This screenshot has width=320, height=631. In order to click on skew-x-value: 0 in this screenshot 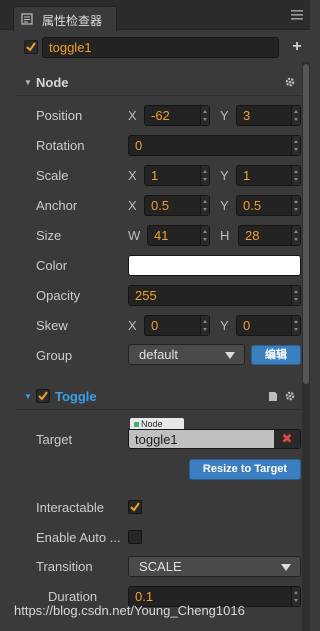, I will do `click(155, 325)`.